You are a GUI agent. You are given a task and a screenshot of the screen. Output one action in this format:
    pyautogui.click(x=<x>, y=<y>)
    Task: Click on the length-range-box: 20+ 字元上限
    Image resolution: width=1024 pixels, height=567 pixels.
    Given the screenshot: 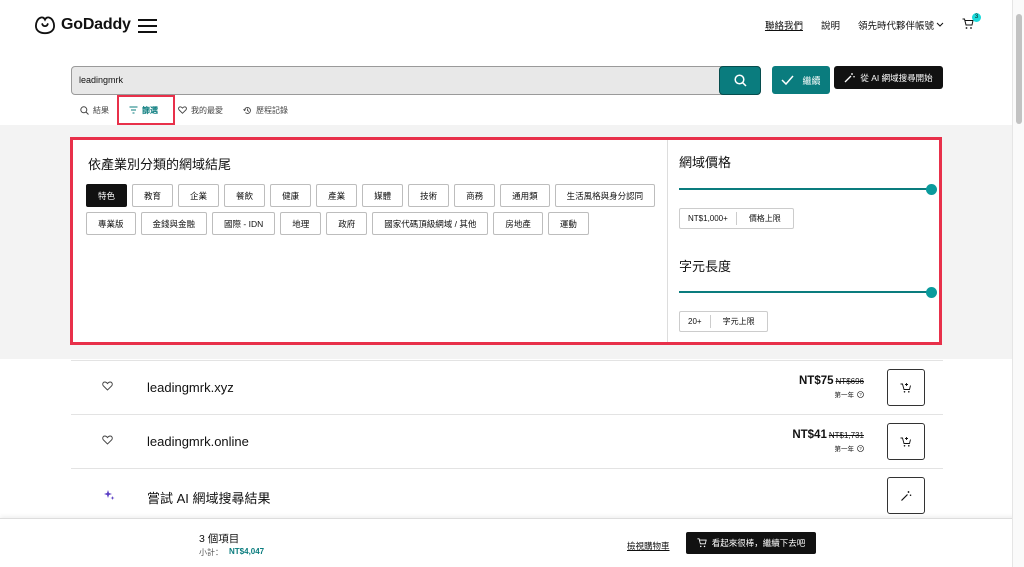 What is the action you would take?
    pyautogui.click(x=723, y=321)
    